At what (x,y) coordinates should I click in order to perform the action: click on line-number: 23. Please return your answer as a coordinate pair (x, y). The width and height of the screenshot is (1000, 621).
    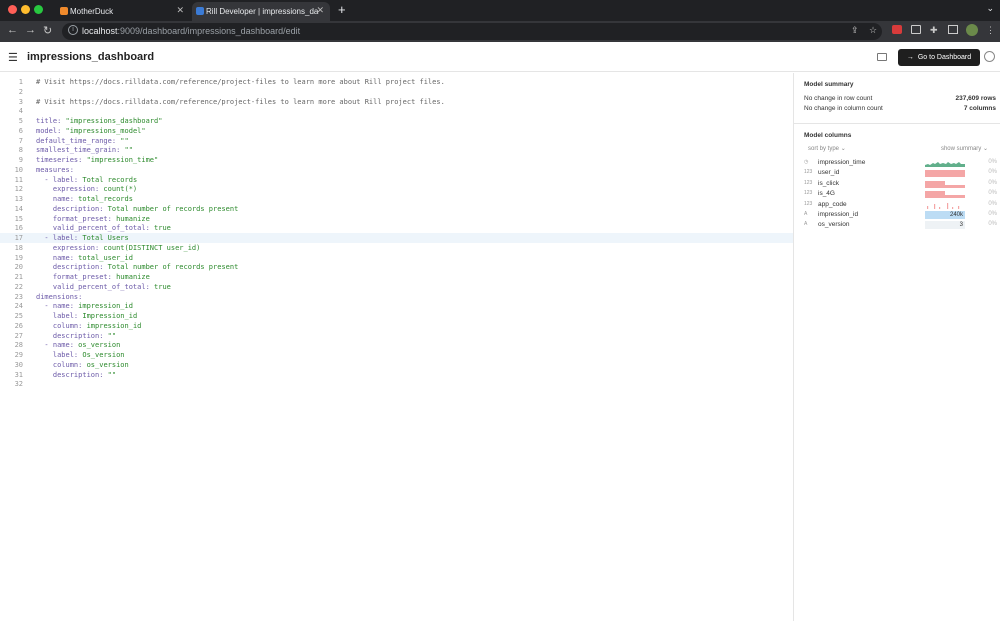
    Looking at the image, I should click on (18, 296).